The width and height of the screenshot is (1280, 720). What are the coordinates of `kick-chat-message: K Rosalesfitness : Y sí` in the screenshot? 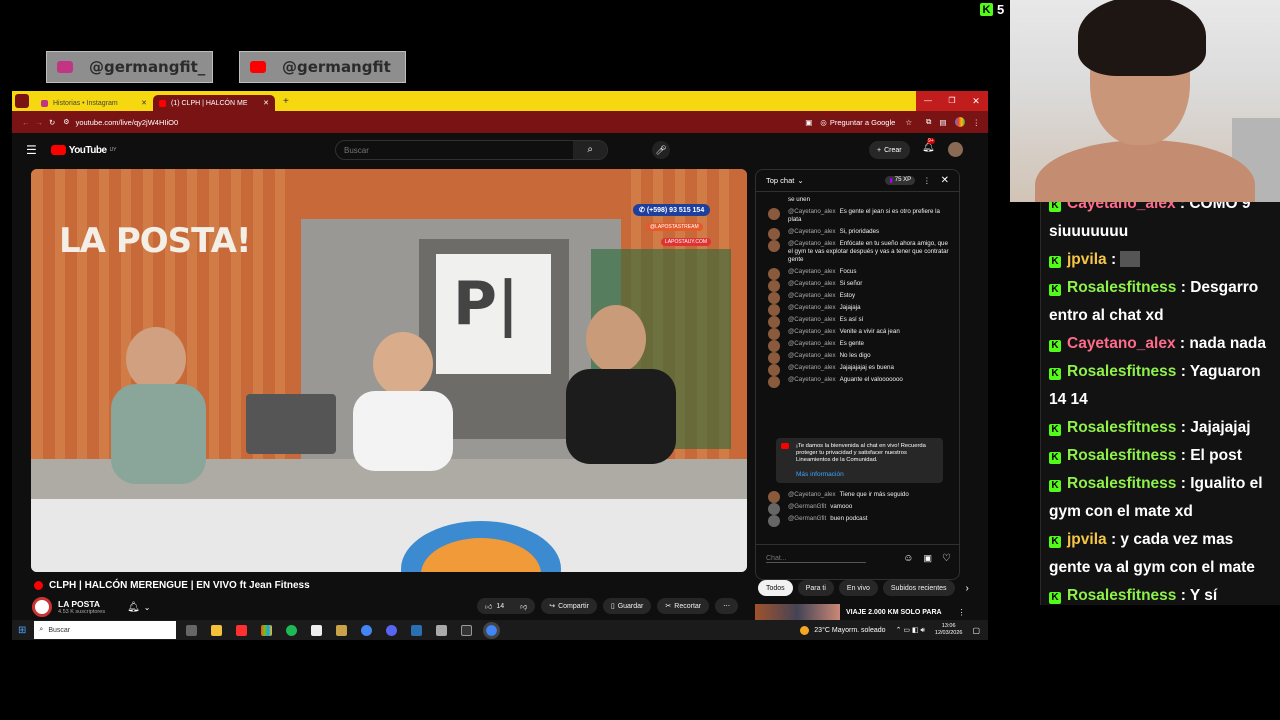 It's located at (1160, 593).